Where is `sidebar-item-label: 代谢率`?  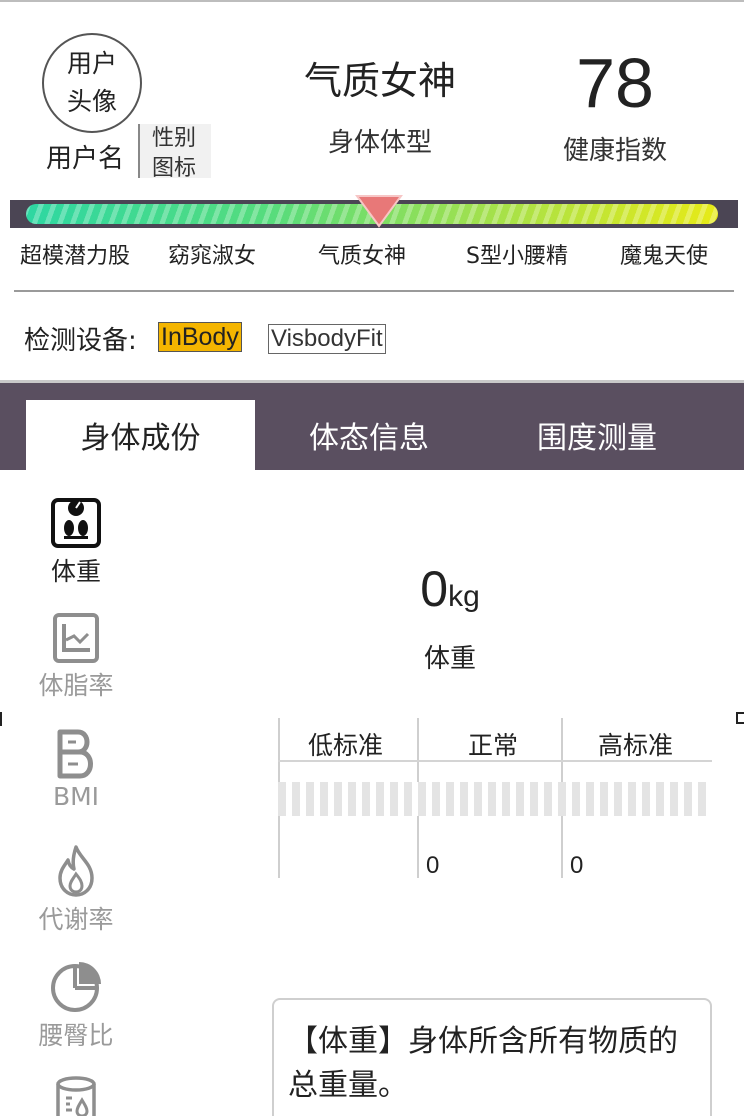
sidebar-item-label: 代谢率 is located at coordinates (76, 919).